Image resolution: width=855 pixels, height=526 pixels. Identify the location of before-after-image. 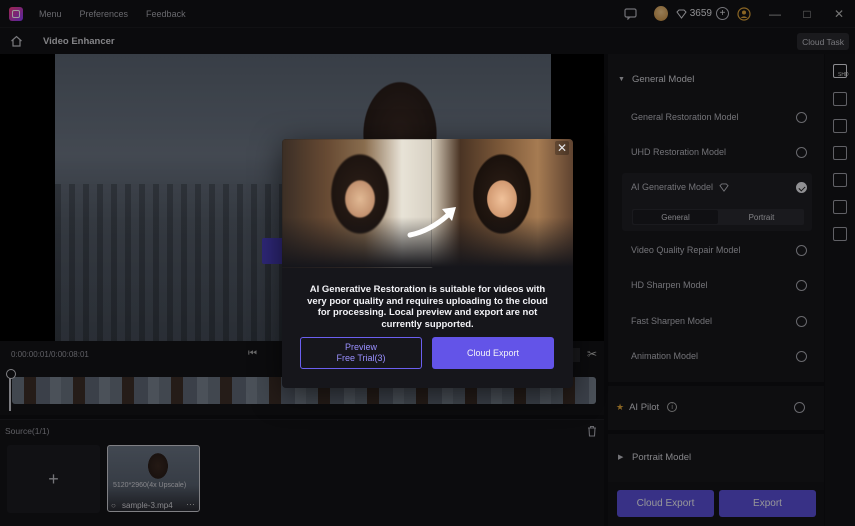
(427, 203).